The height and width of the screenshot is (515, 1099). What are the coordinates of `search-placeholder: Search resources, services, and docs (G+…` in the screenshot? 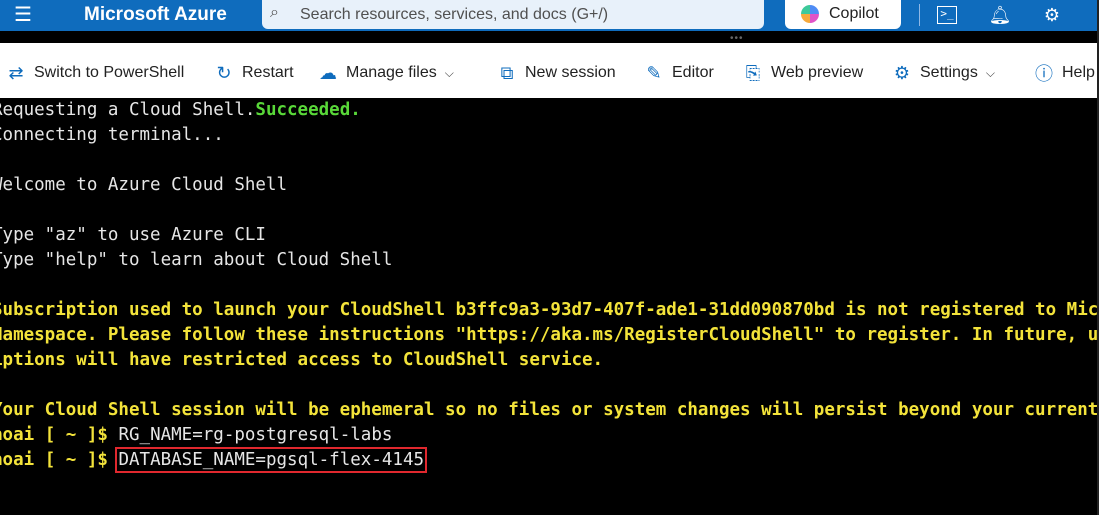 It's located at (454, 14).